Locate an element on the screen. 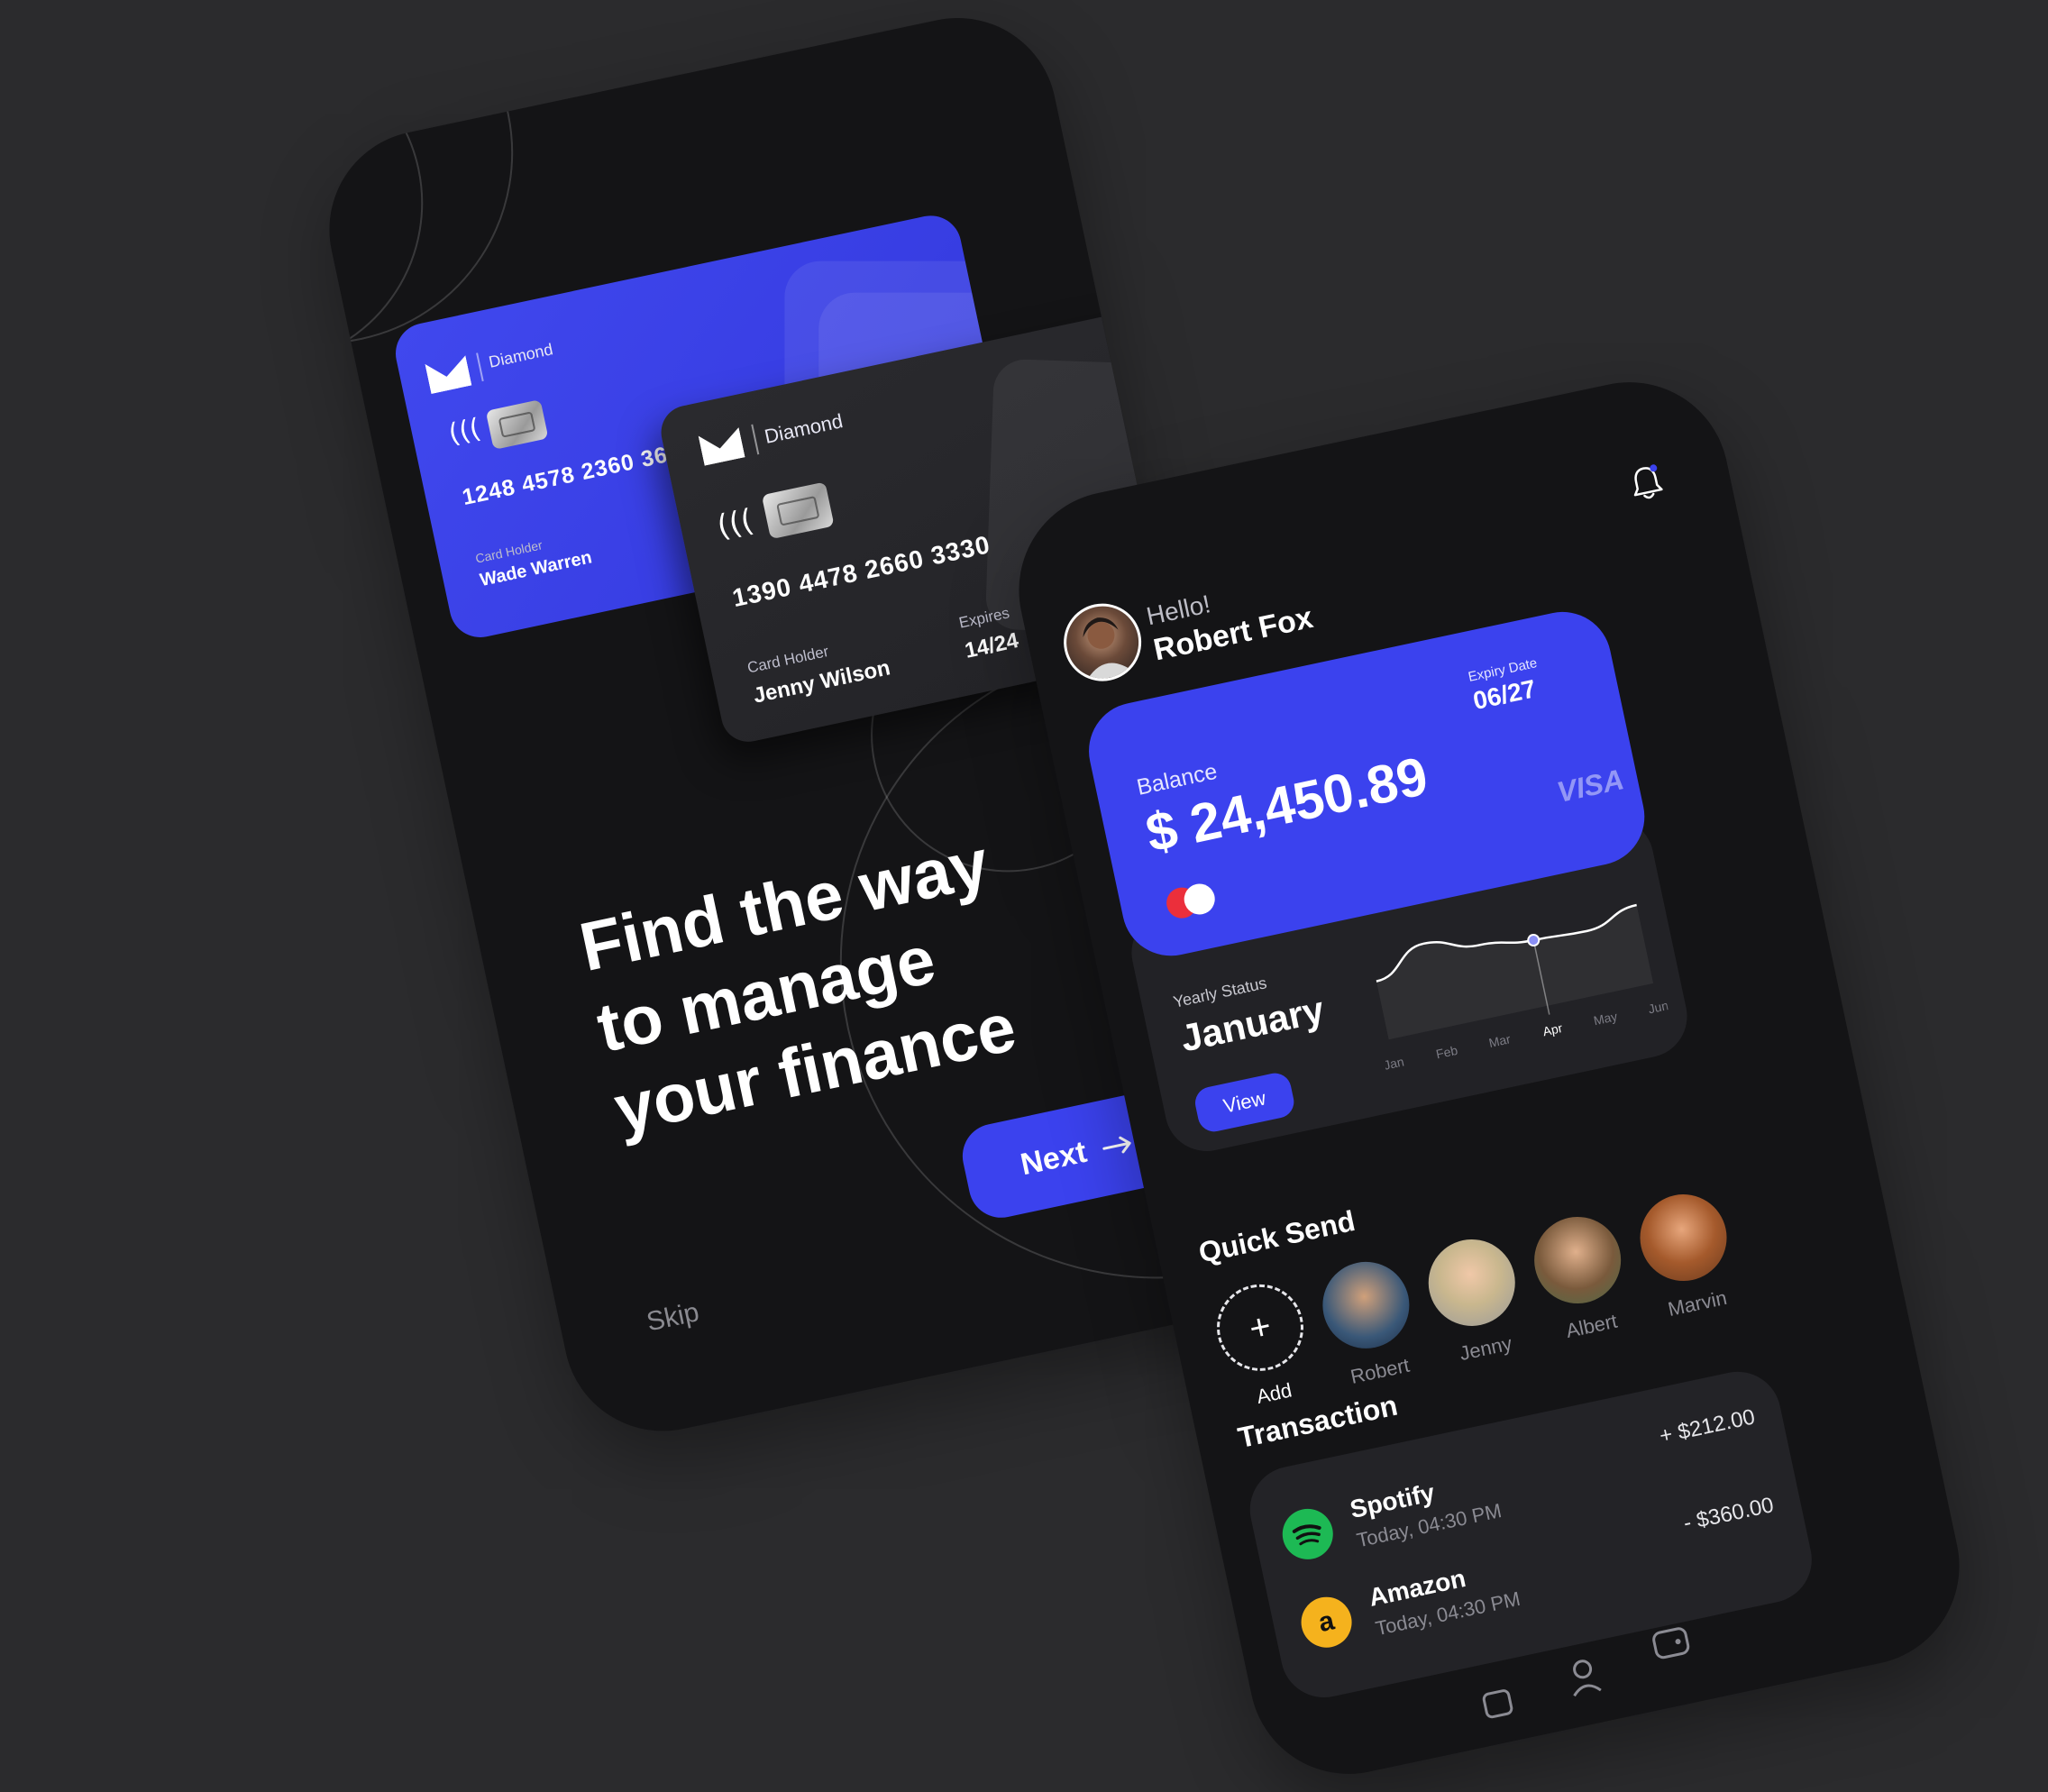 The image size is (2048, 1792). contact-name: Robert is located at coordinates (1380, 1370).